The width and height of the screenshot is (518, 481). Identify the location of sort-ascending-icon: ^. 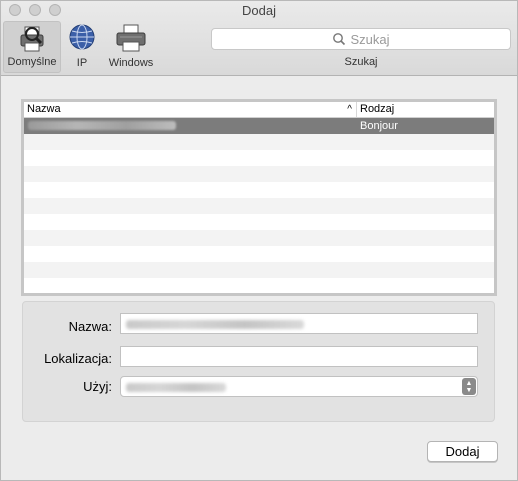
(349, 109).